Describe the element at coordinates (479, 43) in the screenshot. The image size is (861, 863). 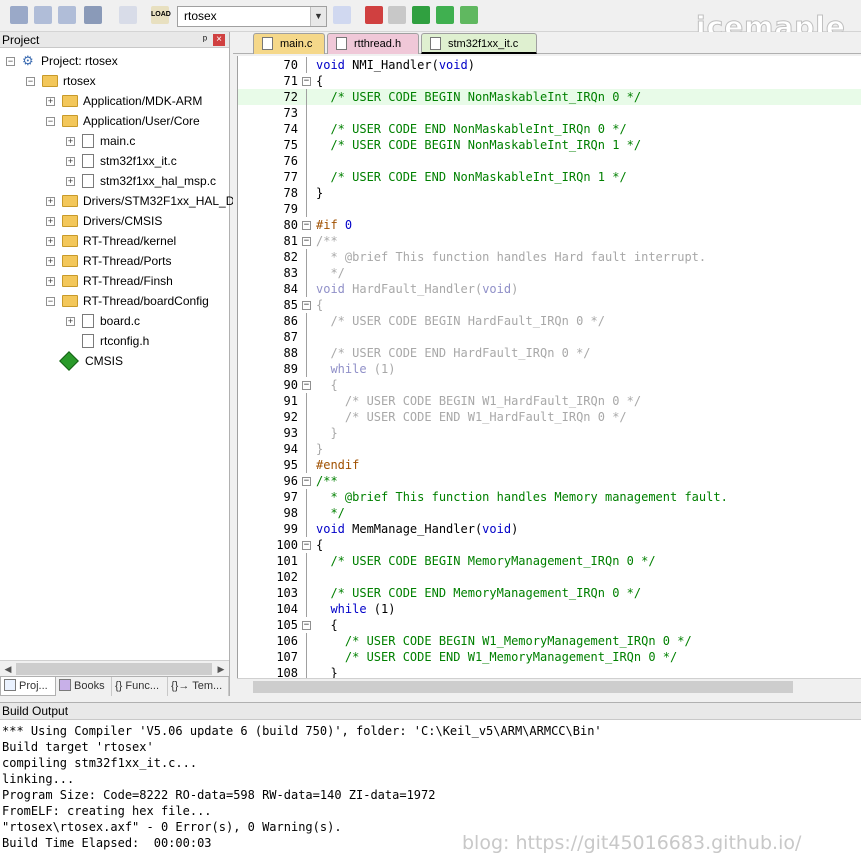
I see `tab-stm32f1xx-it-c: stm32f1xx_it.c` at that location.